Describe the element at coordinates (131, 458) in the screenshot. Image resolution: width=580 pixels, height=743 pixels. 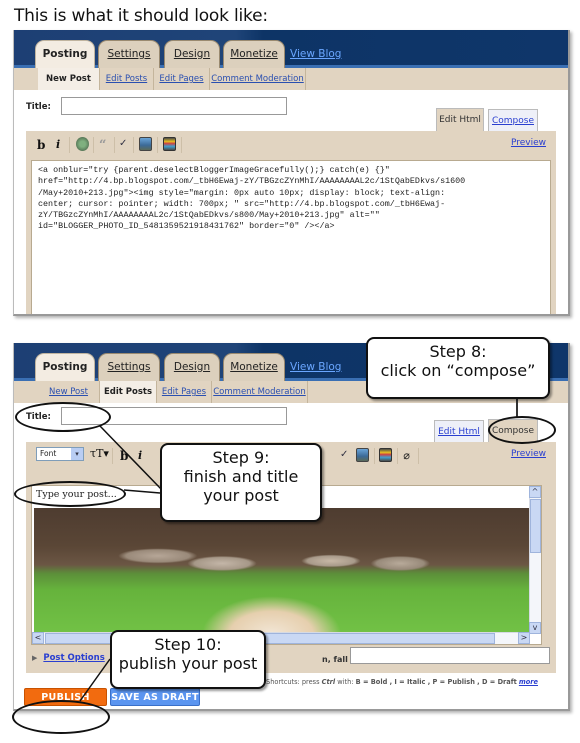
I see `step9-pointer-title` at that location.